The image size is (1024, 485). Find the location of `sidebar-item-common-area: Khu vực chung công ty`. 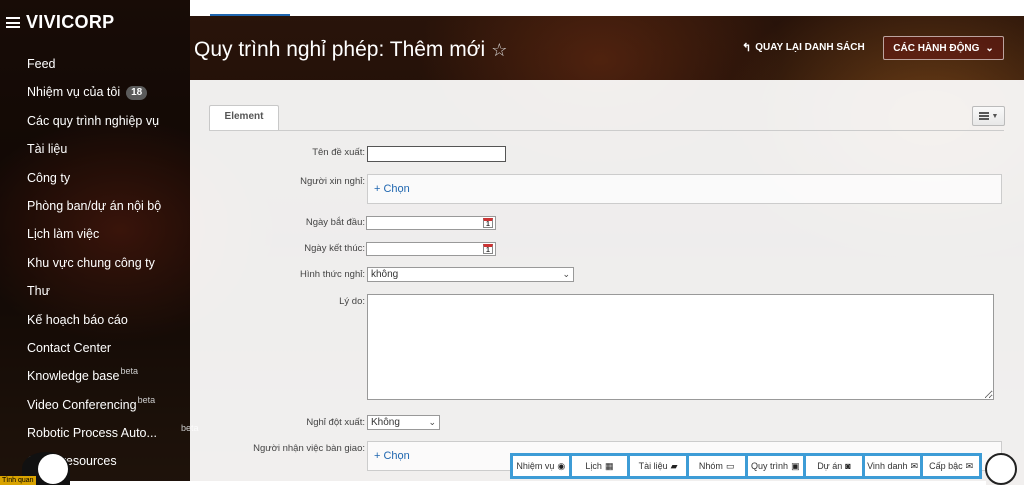

sidebar-item-common-area: Khu vực chung công ty is located at coordinates (112, 269).